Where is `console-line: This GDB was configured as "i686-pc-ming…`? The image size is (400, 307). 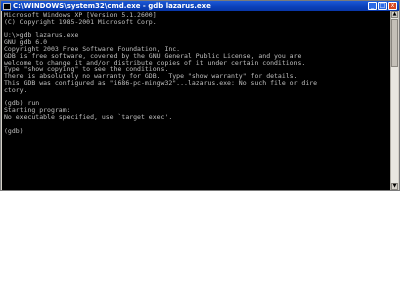
console-line: This GDB was configured as "i686-pc-ming… is located at coordinates (161, 82).